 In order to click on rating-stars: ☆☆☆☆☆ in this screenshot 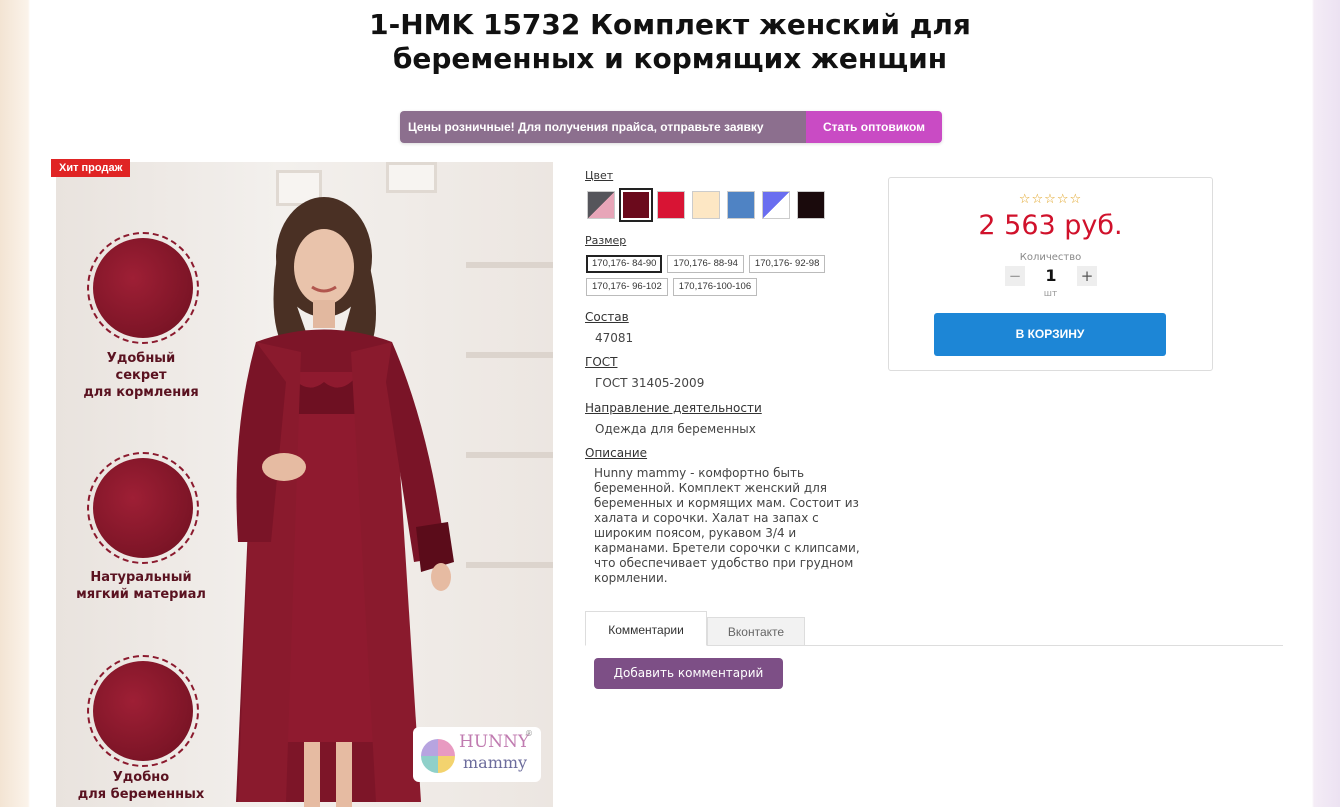, I will do `click(1050, 199)`.